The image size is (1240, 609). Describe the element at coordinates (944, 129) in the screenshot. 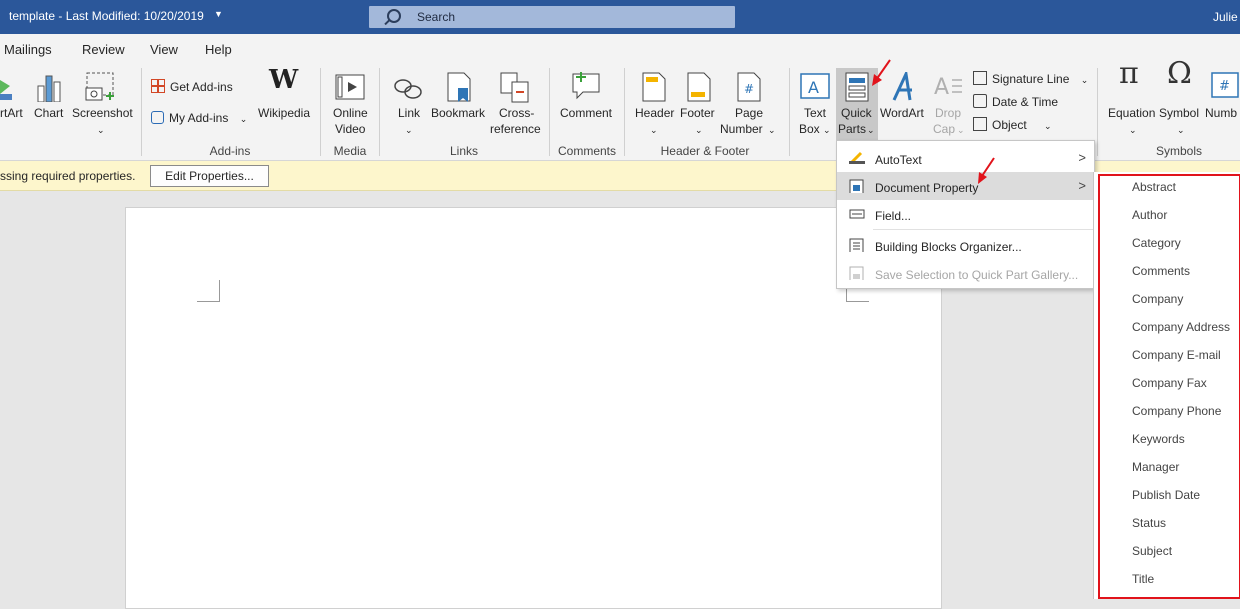

I see `drop-cap-label-2: Cap` at that location.